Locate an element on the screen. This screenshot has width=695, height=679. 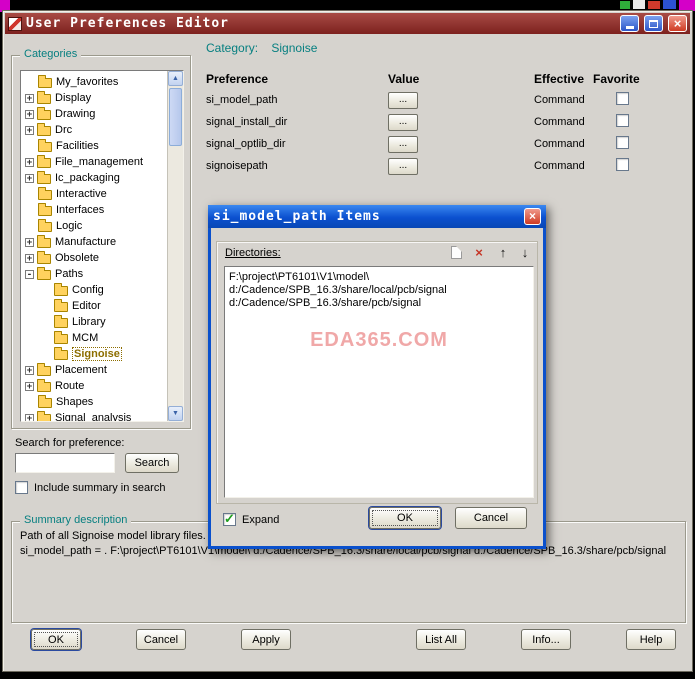
include-summary-checkbox is located at coordinates (21, 487).